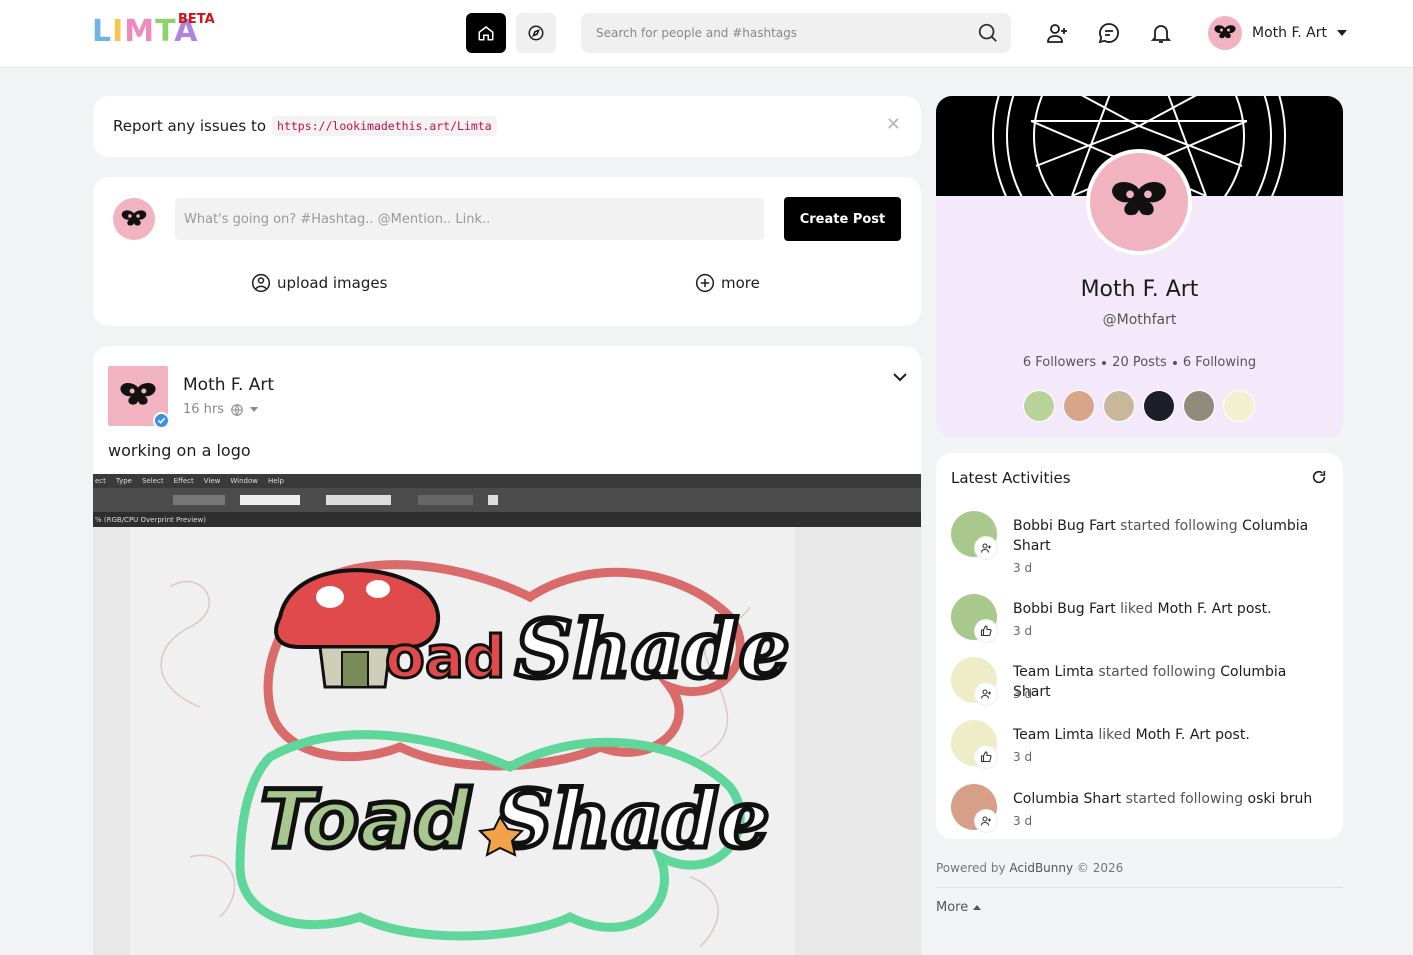 The width and height of the screenshot is (1413, 955). I want to click on svg-text: oad, so click(445, 657).